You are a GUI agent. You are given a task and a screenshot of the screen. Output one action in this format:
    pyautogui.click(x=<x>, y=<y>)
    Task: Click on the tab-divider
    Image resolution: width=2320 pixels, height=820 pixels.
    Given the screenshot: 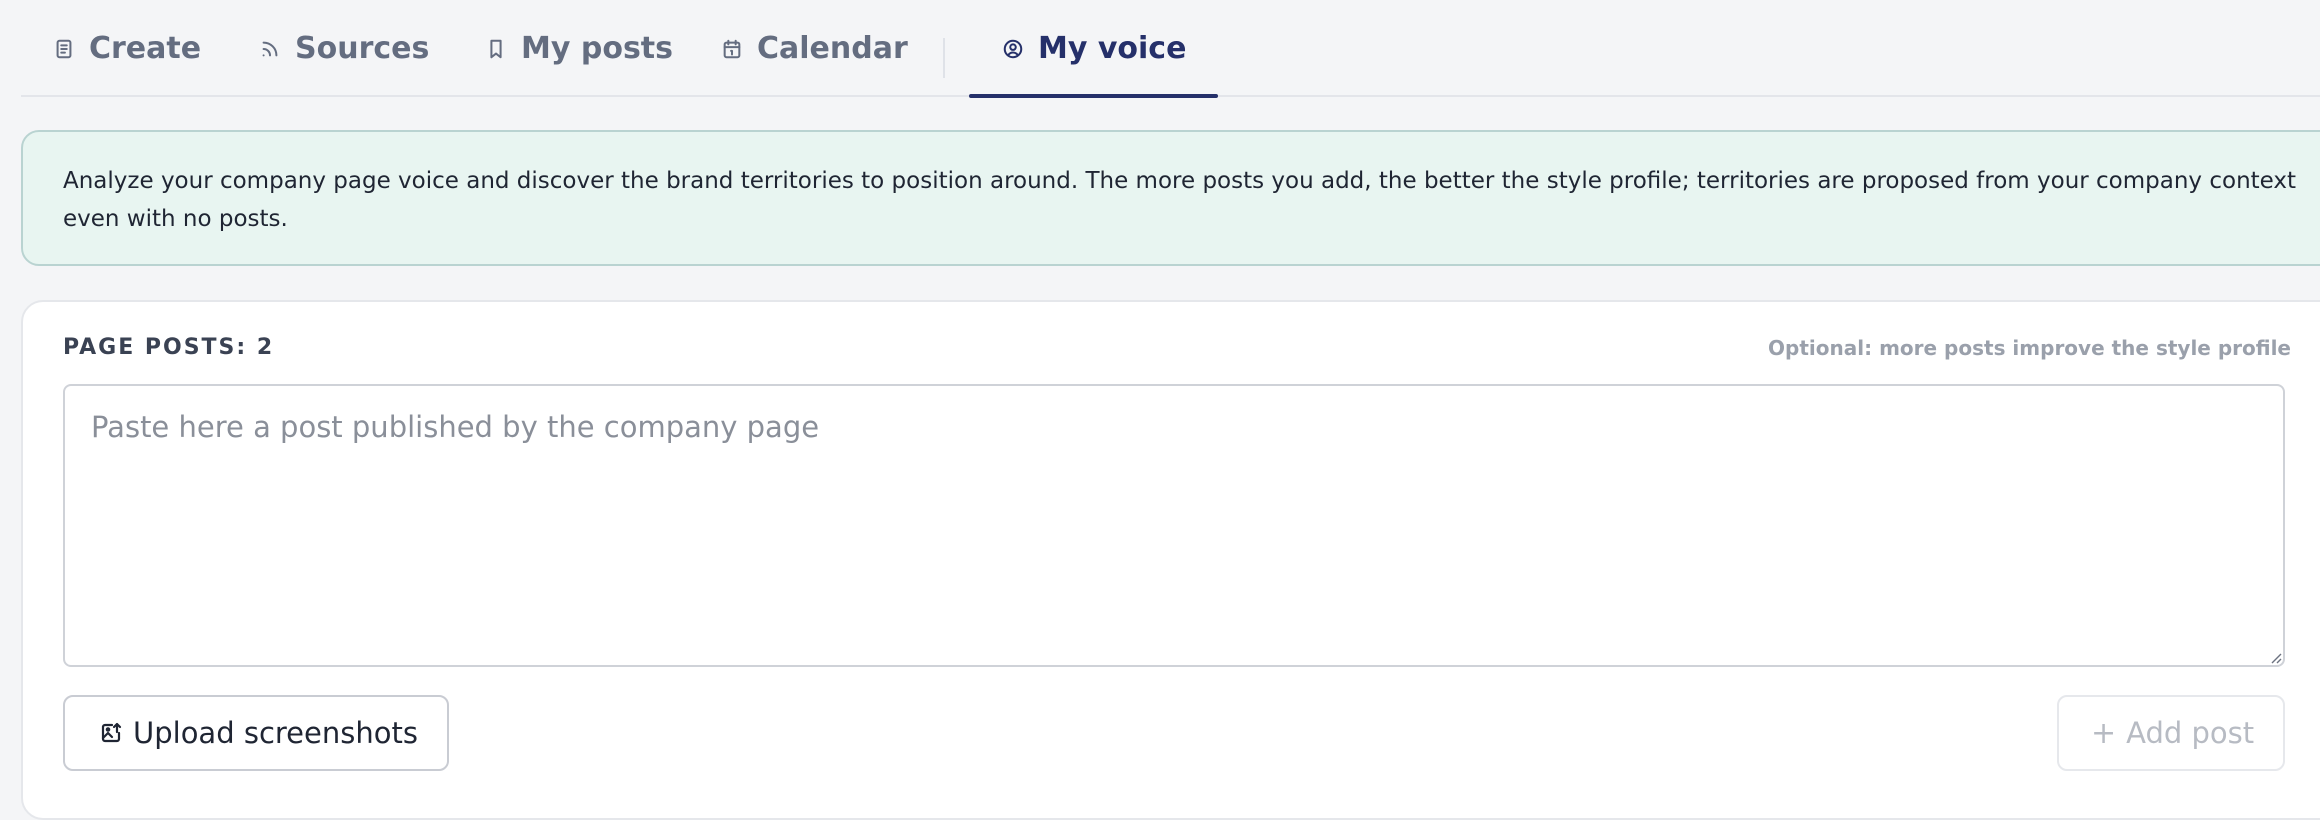 What is the action you would take?
    pyautogui.click(x=944, y=58)
    